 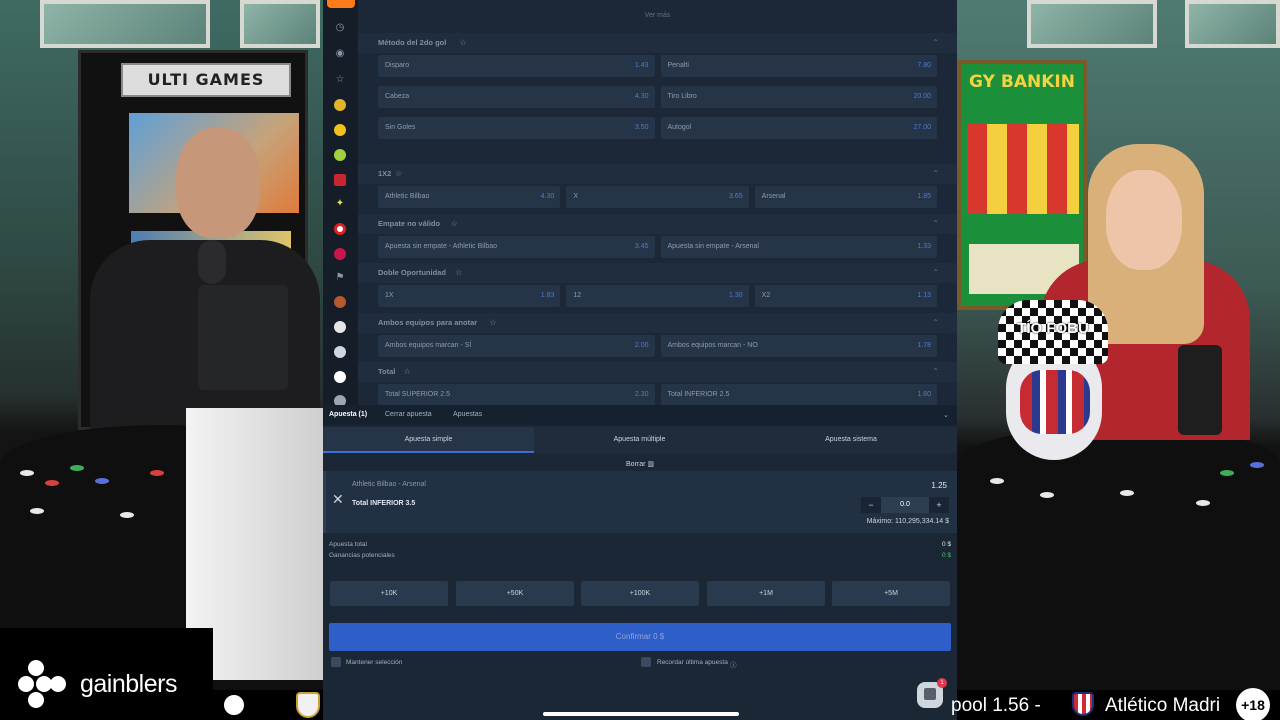 What do you see at coordinates (657, 15) in the screenshot?
I see `ver-mas-link: Ver más` at bounding box center [657, 15].